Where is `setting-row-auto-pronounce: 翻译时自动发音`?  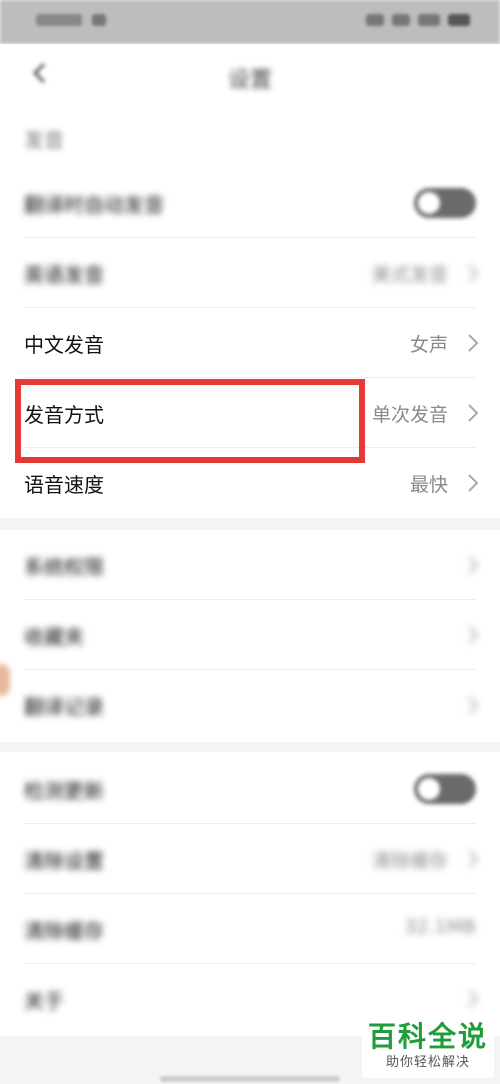
setting-row-auto-pronounce: 翻译时自动发音 is located at coordinates (250, 203).